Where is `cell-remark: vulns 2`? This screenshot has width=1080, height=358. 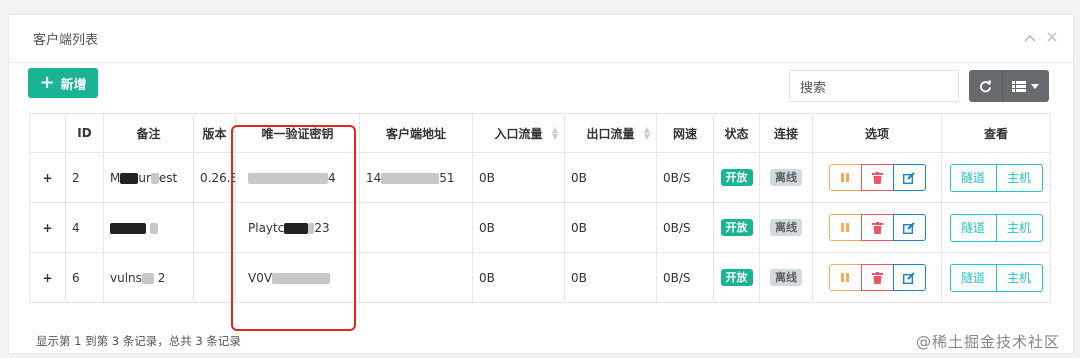
cell-remark: vulns 2 is located at coordinates (148, 277).